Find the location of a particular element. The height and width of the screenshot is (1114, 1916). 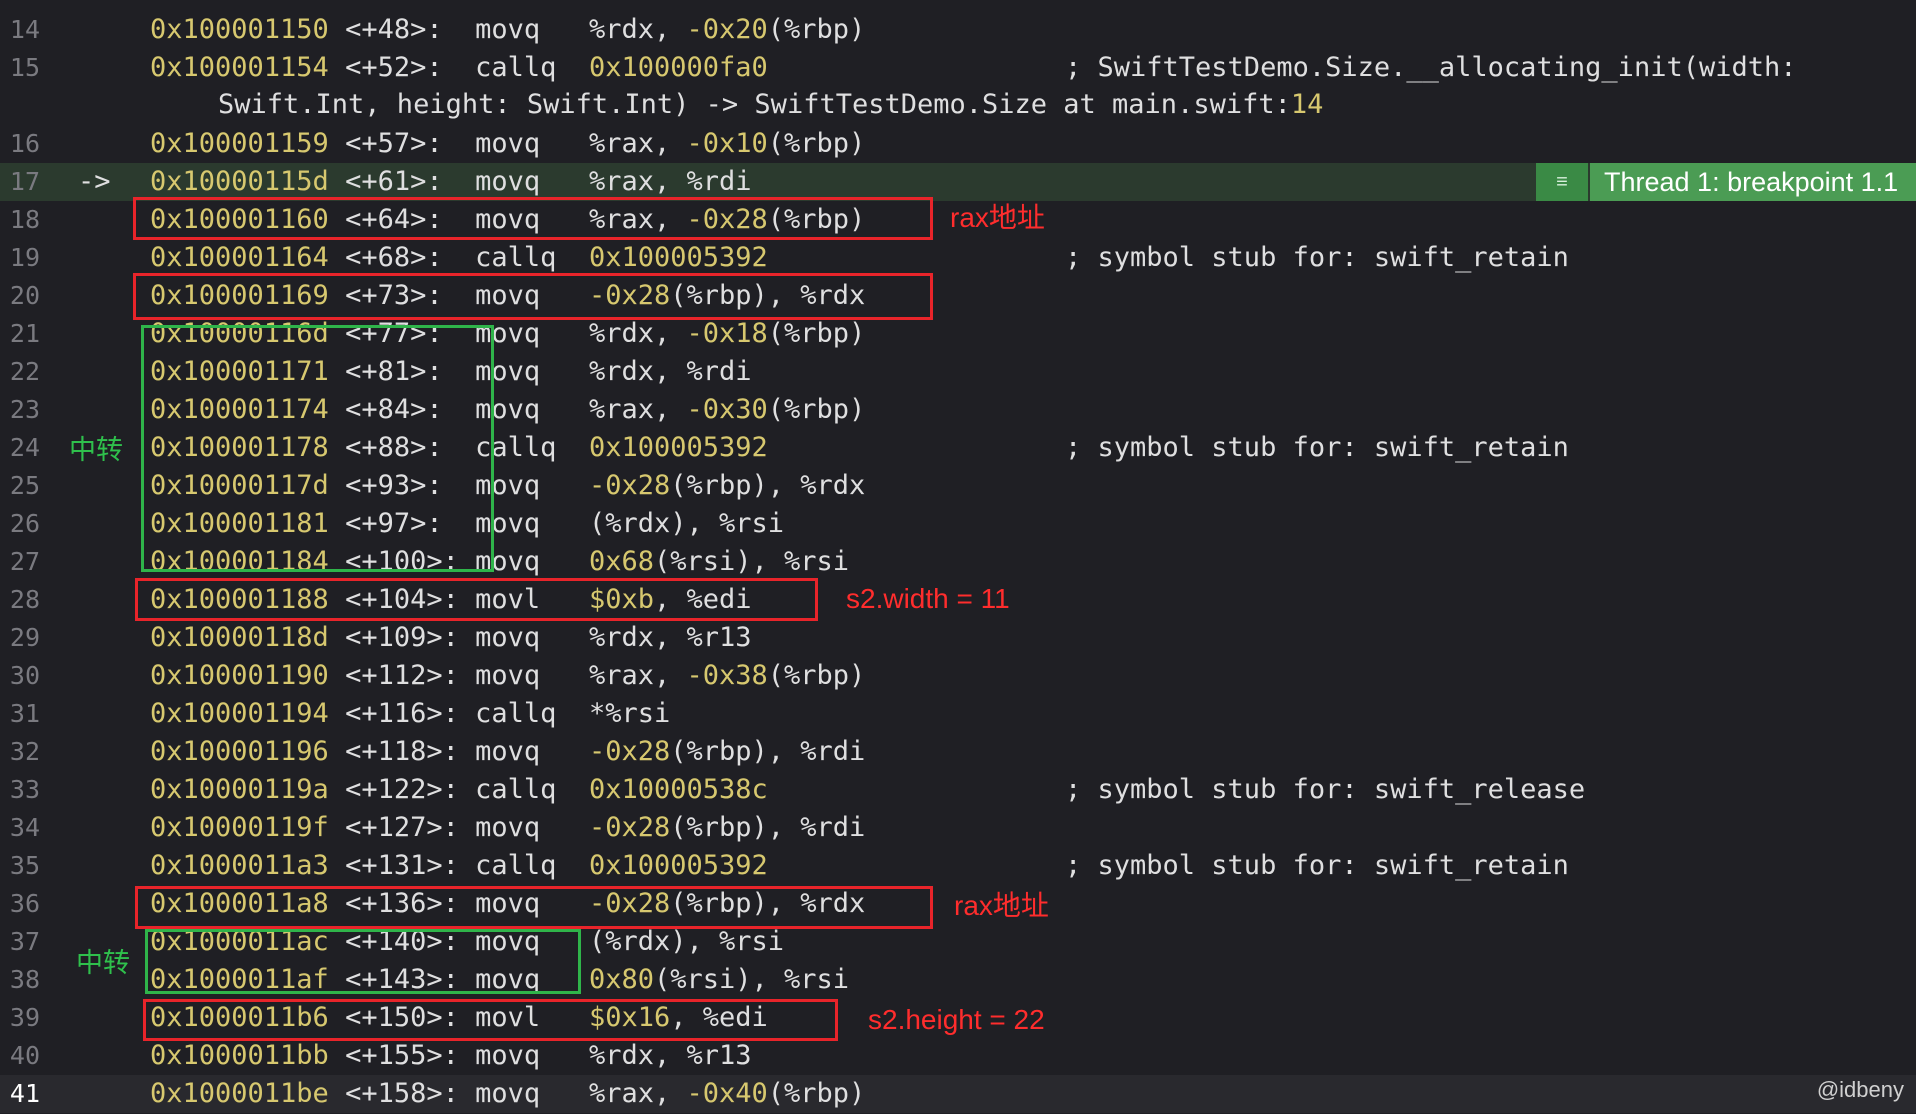

instruction-address: 0x100001184 is located at coordinates (239, 561).